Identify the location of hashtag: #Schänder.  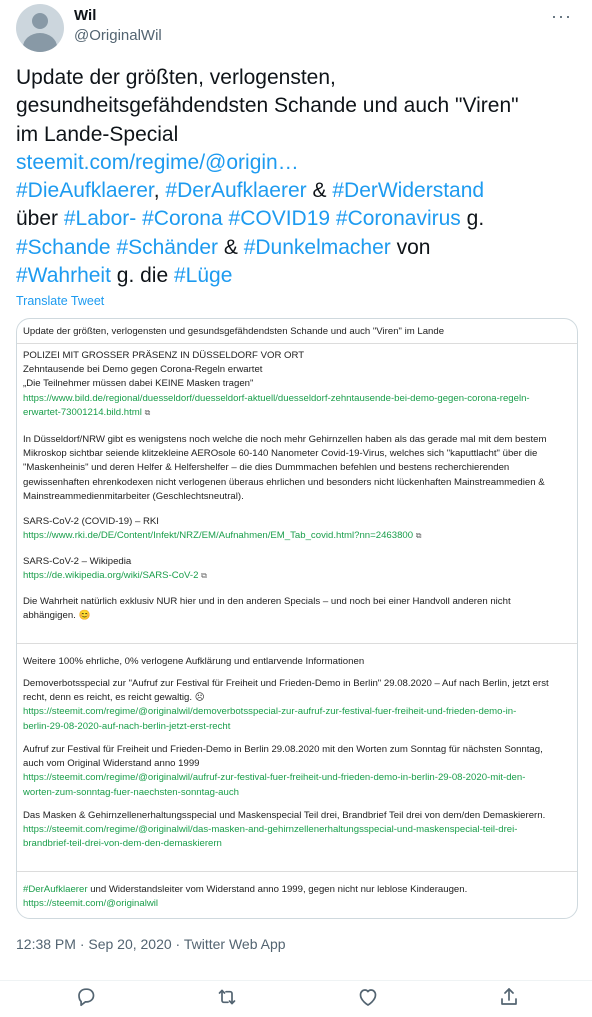
(167, 247).